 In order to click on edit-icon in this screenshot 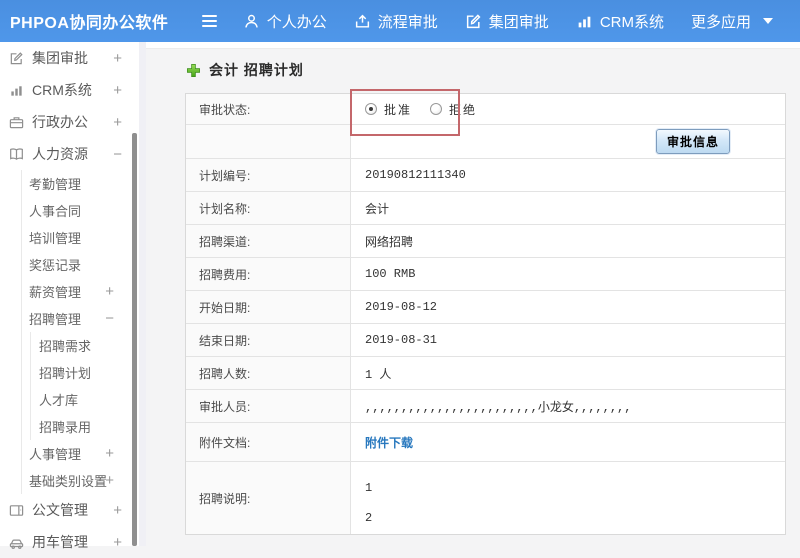, I will do `click(473, 21)`.